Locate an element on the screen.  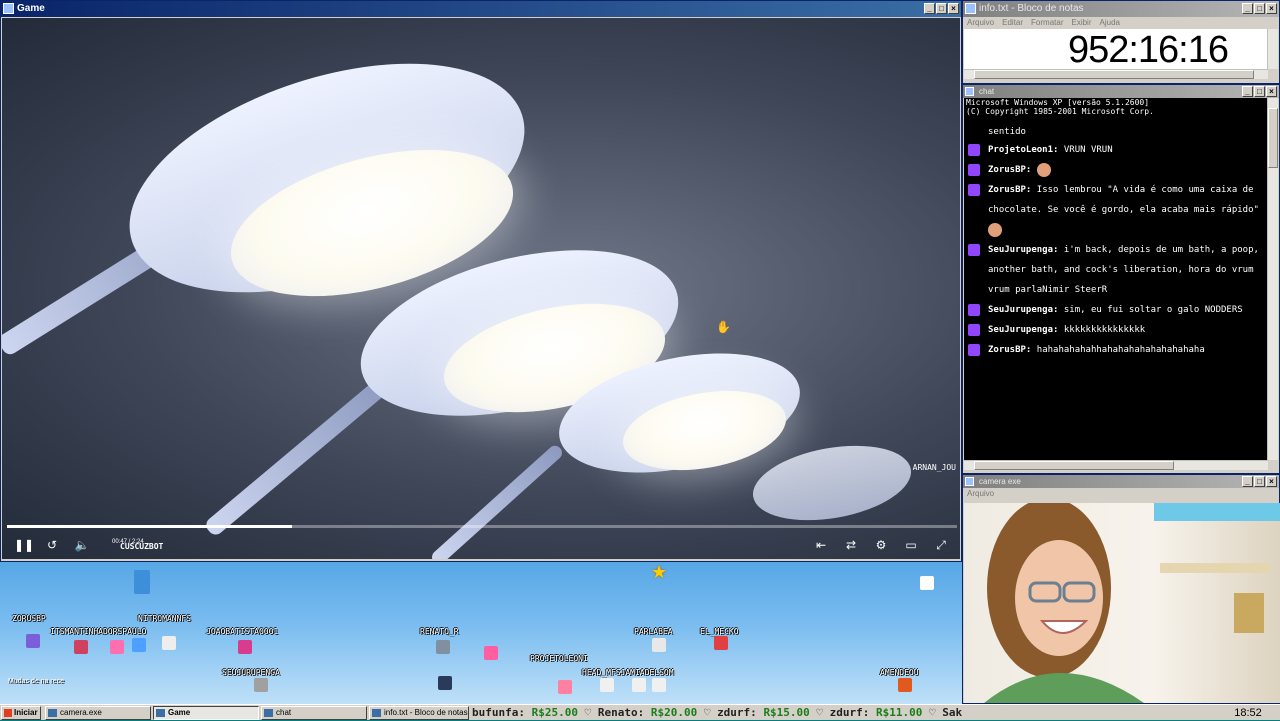
chat-message: ZorusBP: is located at coordinates (1116, 170).